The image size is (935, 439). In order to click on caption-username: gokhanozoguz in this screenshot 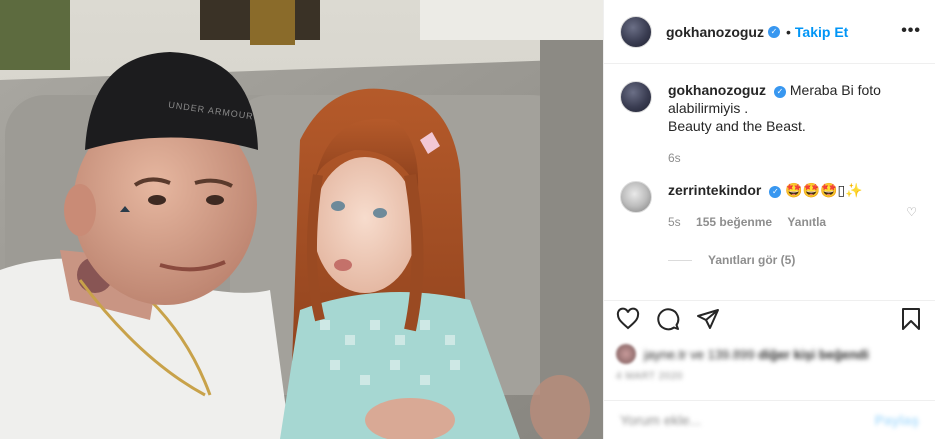, I will do `click(717, 90)`.